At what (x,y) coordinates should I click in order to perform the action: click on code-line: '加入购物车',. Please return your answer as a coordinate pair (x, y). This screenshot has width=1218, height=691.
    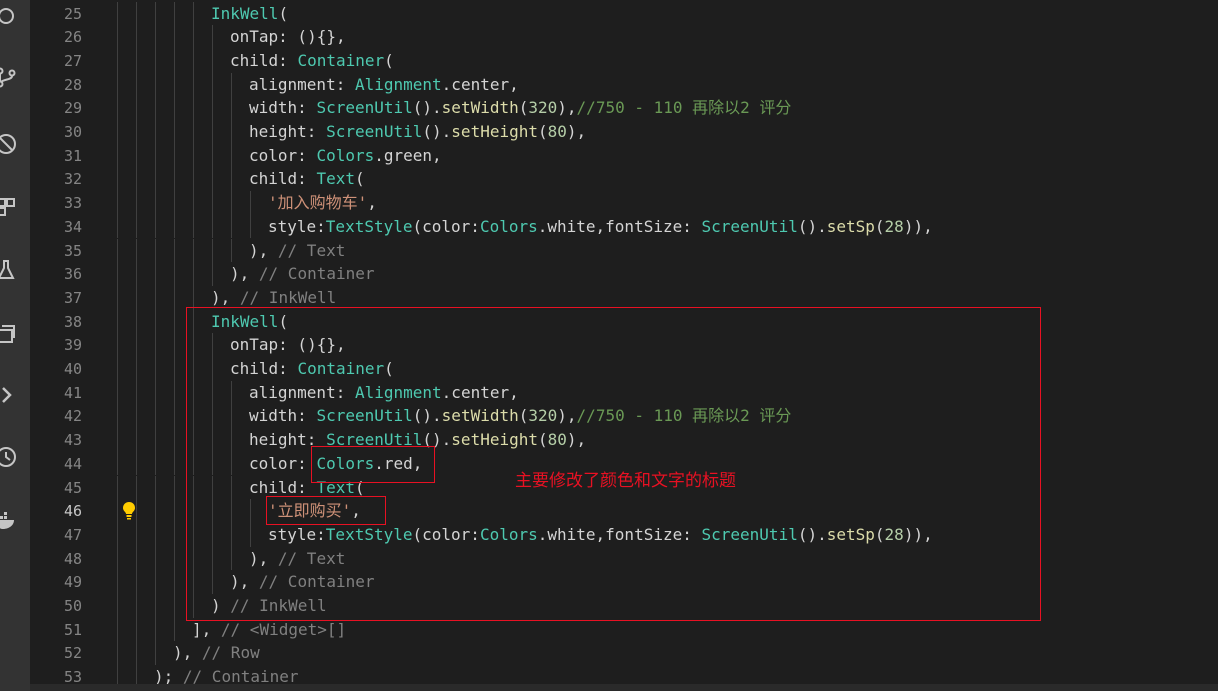
    Looking at the image, I should click on (322, 203).